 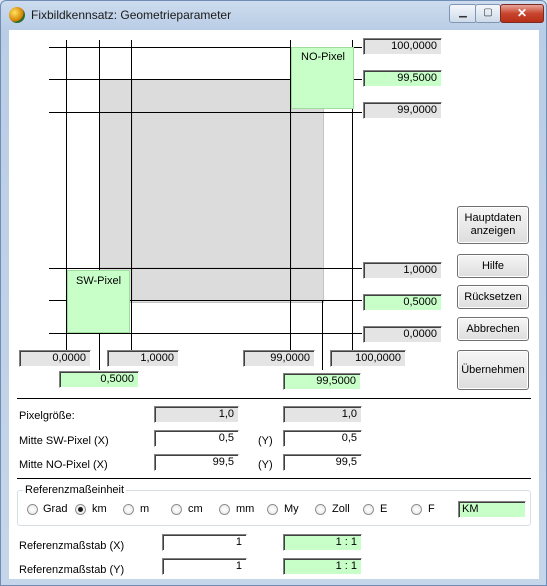 I want to click on mitte-no-x-input: 99,5, so click(x=196, y=462).